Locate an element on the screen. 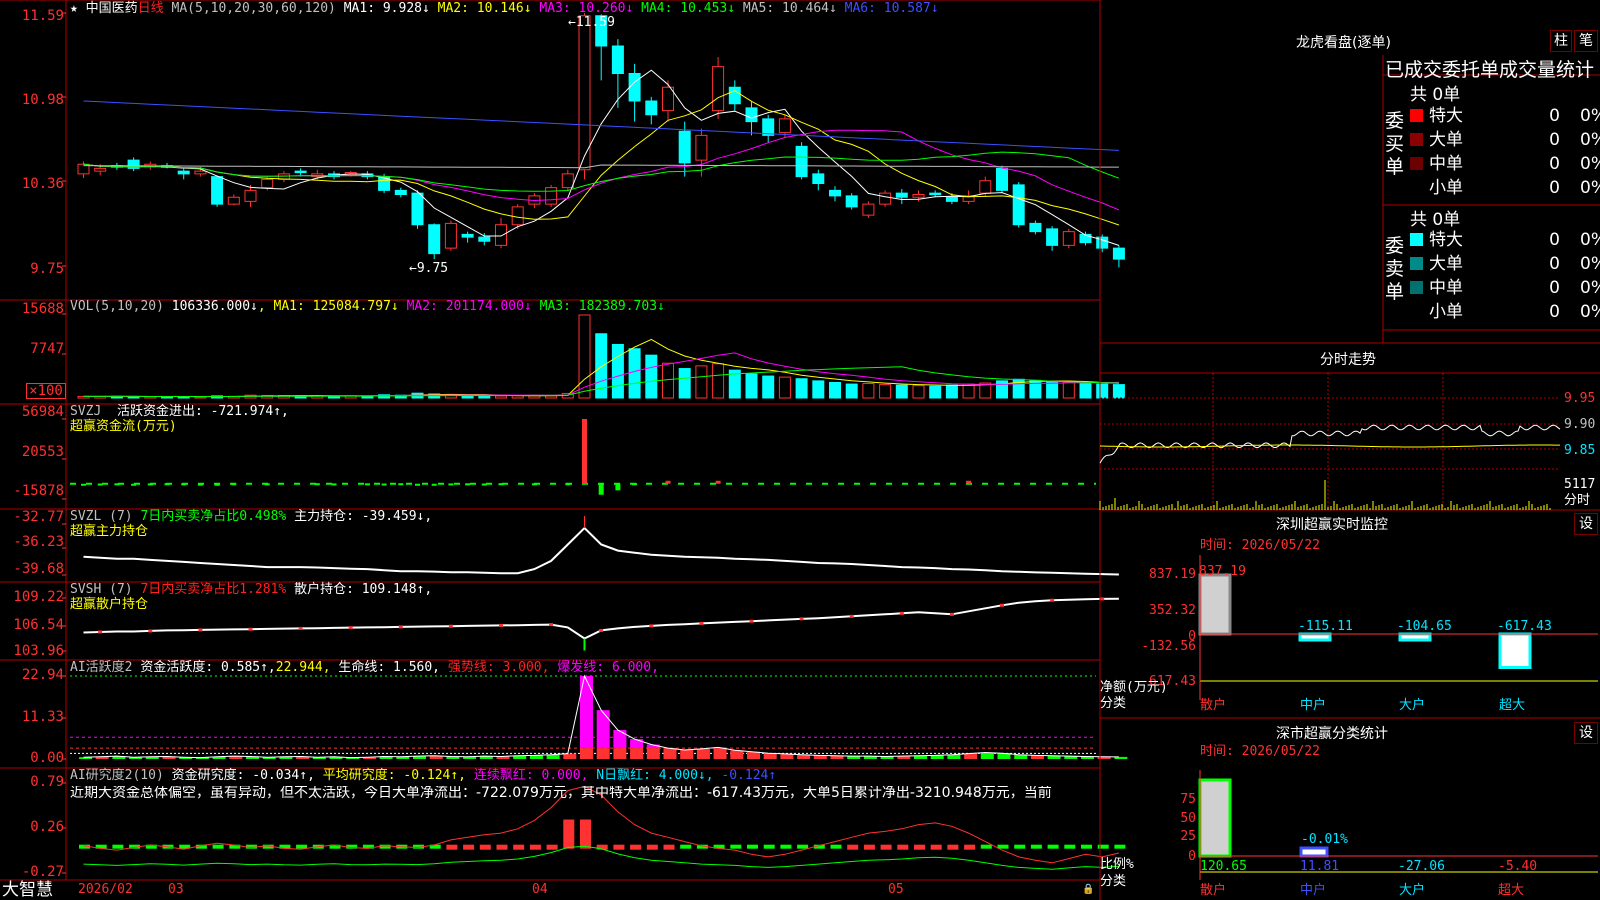 The height and width of the screenshot is (900, 1600). classify-category: 超大 is located at coordinates (1511, 890).